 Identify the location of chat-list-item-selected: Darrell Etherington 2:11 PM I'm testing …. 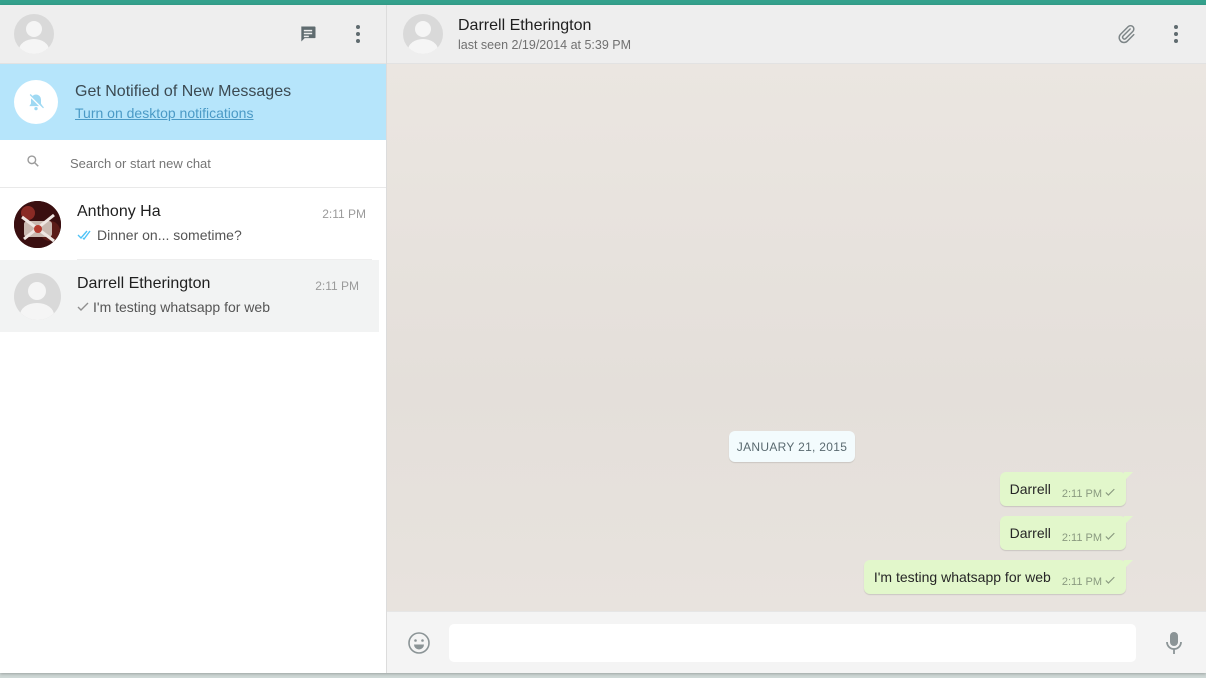
(189, 296).